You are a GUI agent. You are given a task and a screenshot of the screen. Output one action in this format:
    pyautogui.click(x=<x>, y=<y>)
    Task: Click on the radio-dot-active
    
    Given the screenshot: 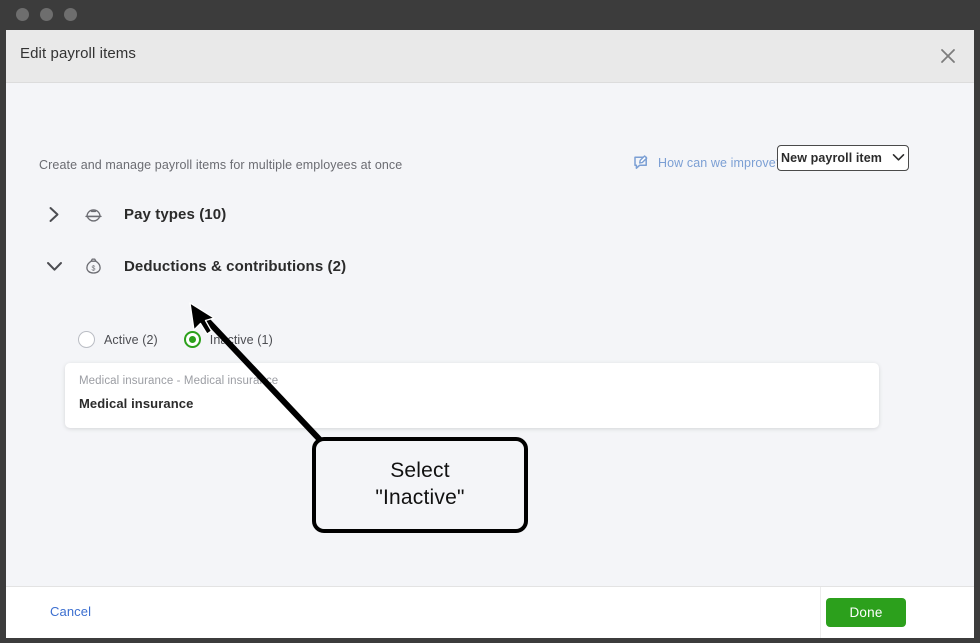 What is the action you would take?
    pyautogui.click(x=86, y=339)
    